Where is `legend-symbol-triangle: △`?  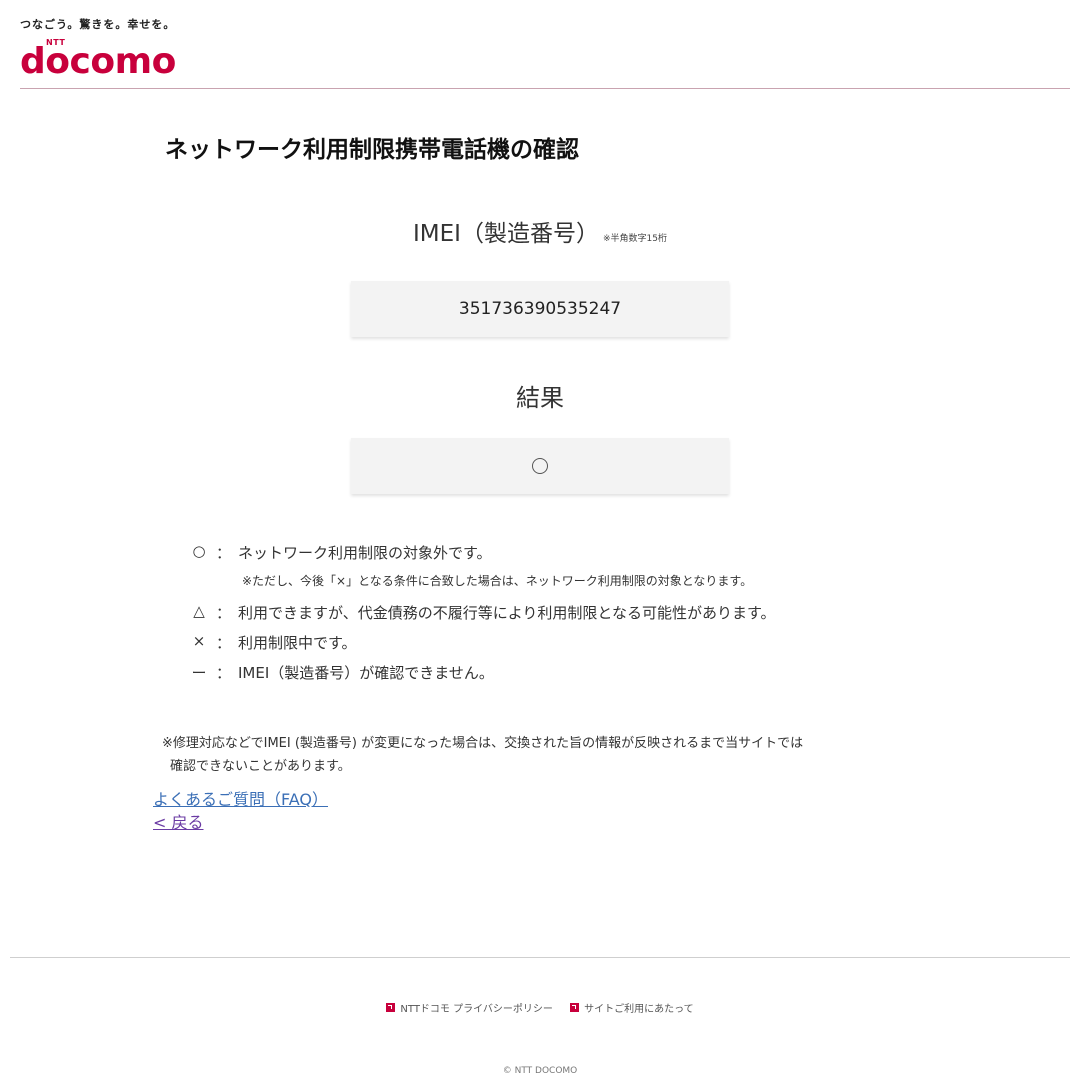
legend-symbol-triangle: △ is located at coordinates (199, 611).